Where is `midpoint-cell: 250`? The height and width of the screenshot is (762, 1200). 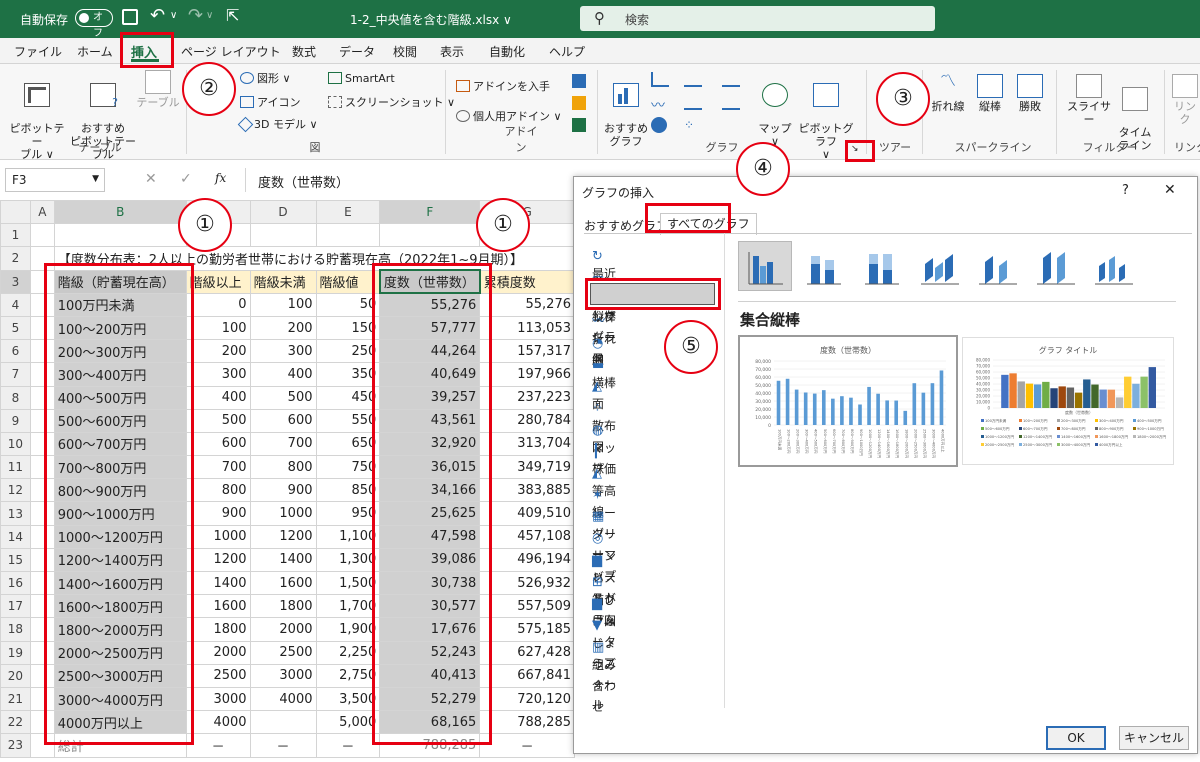
midpoint-cell: 250 is located at coordinates (348, 351).